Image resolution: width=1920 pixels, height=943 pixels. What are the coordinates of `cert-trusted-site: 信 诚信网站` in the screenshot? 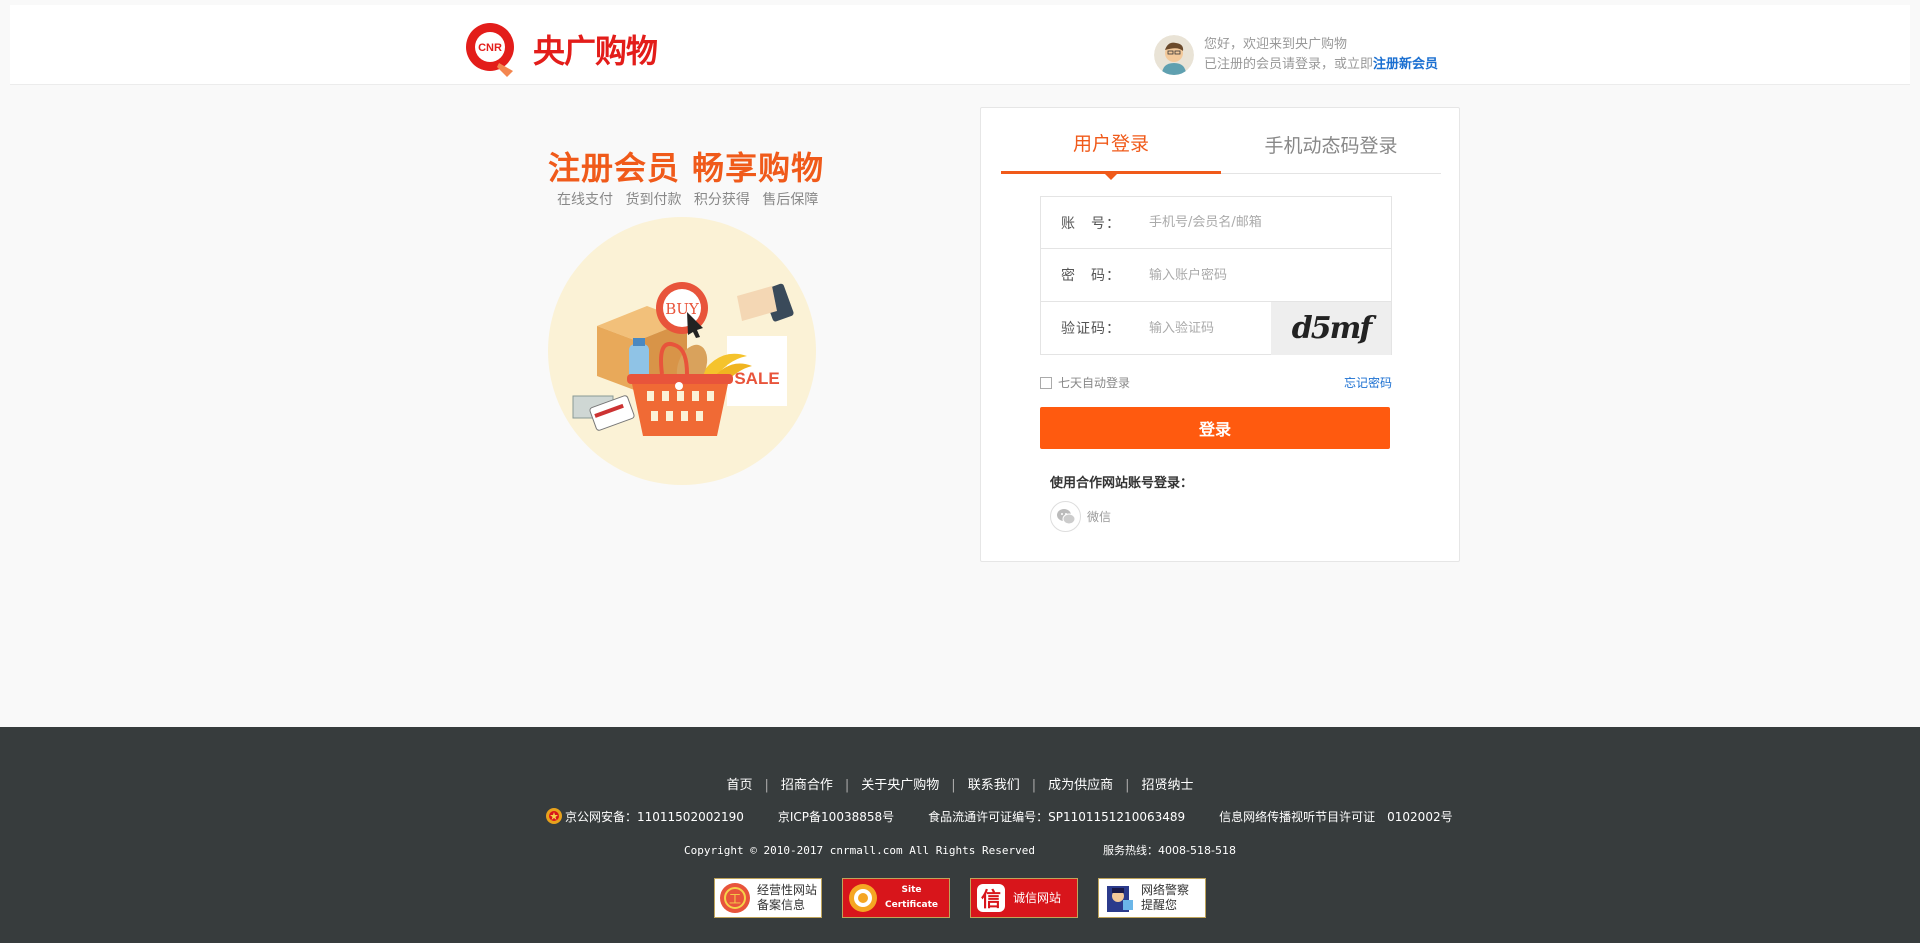 It's located at (1024, 898).